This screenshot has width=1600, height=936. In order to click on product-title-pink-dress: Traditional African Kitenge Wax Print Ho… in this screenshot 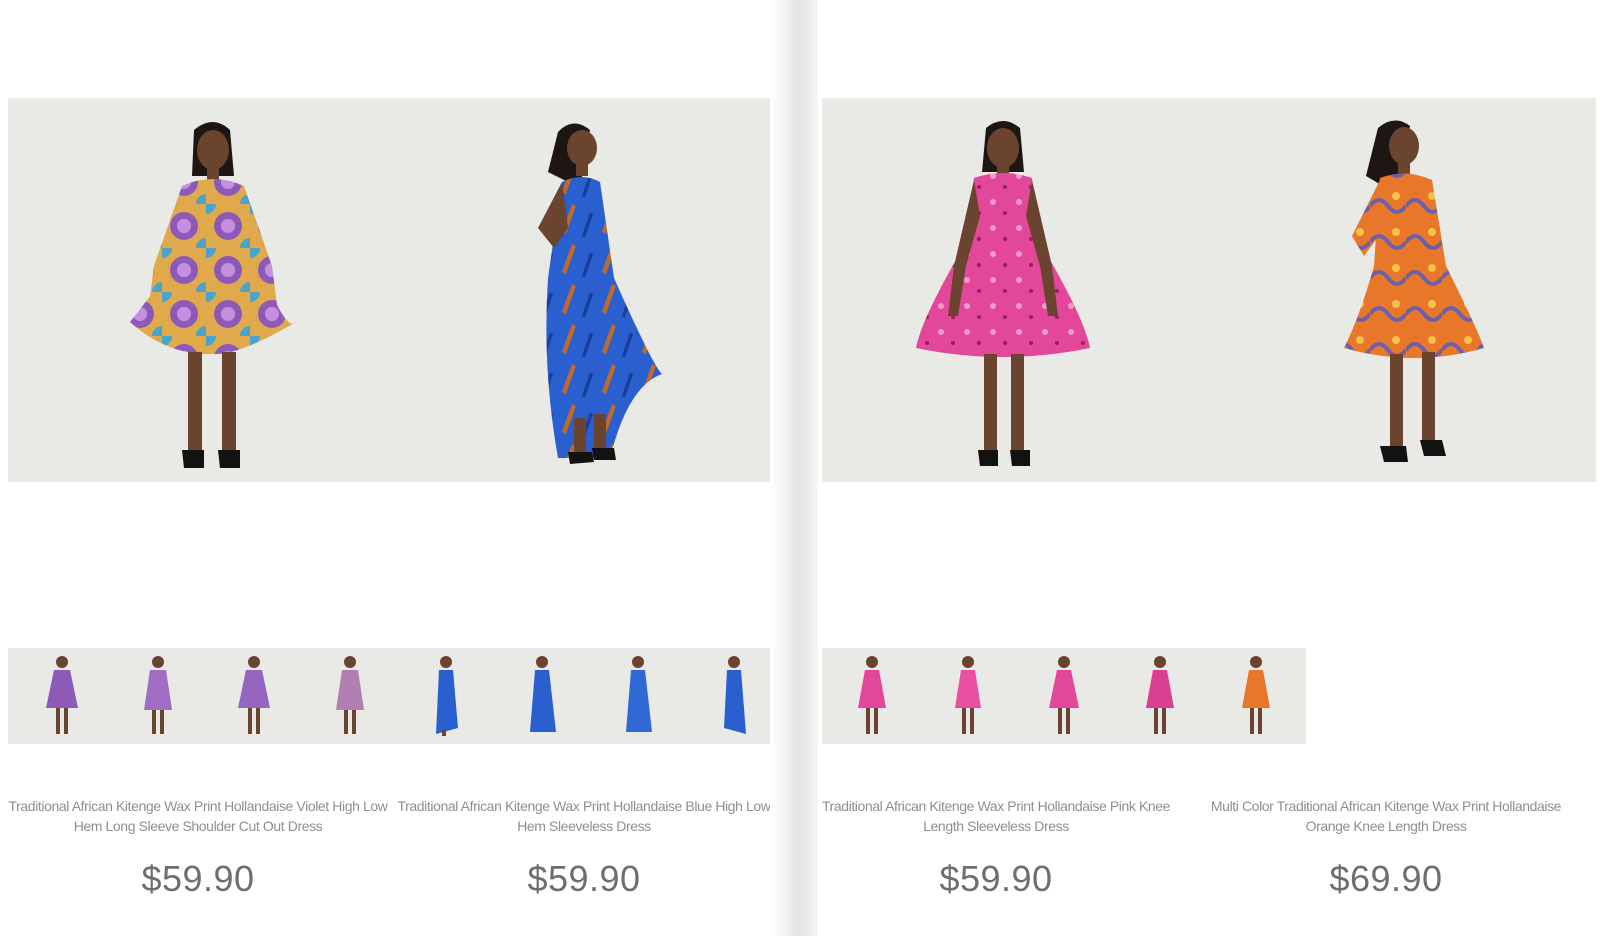, I will do `click(996, 816)`.